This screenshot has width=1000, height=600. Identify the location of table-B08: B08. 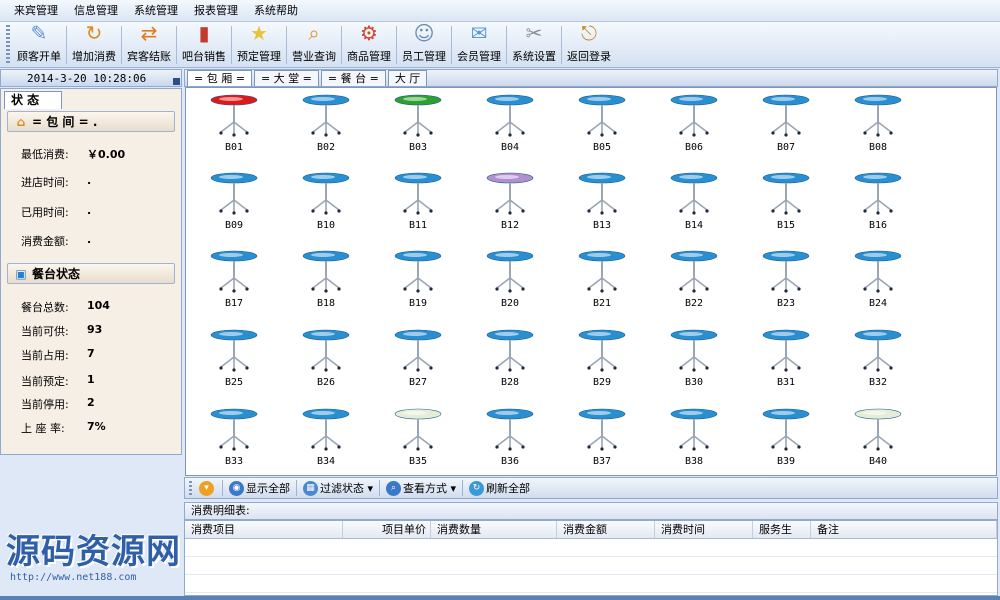
(878, 125).